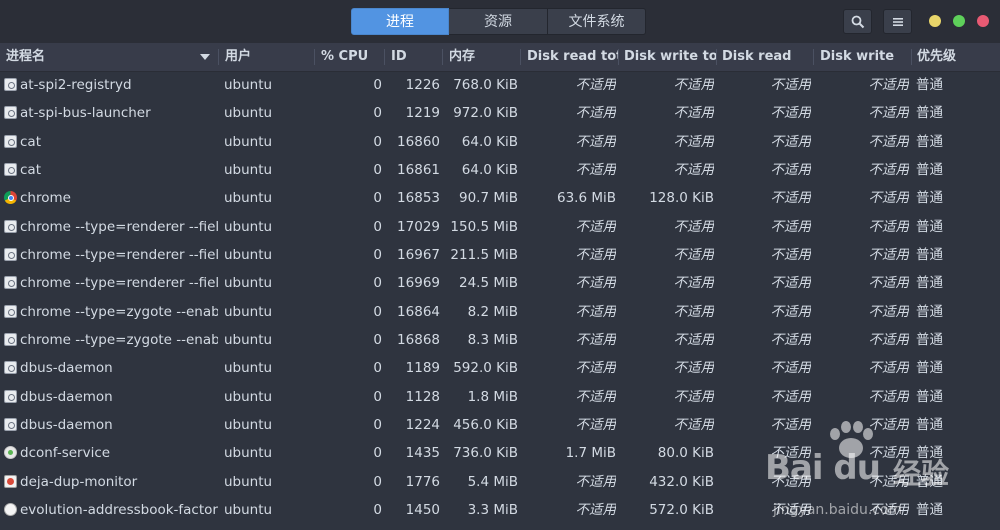  What do you see at coordinates (952, 57) in the screenshot?
I see `column-header-priority: 优先级` at bounding box center [952, 57].